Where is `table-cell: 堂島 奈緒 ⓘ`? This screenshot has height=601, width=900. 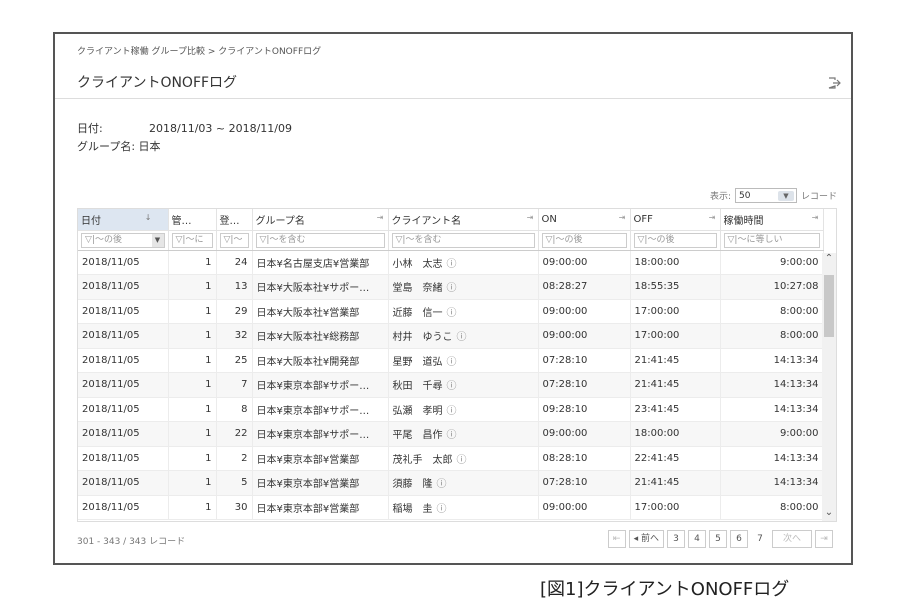 table-cell: 堂島 奈緒 ⓘ is located at coordinates (463, 287).